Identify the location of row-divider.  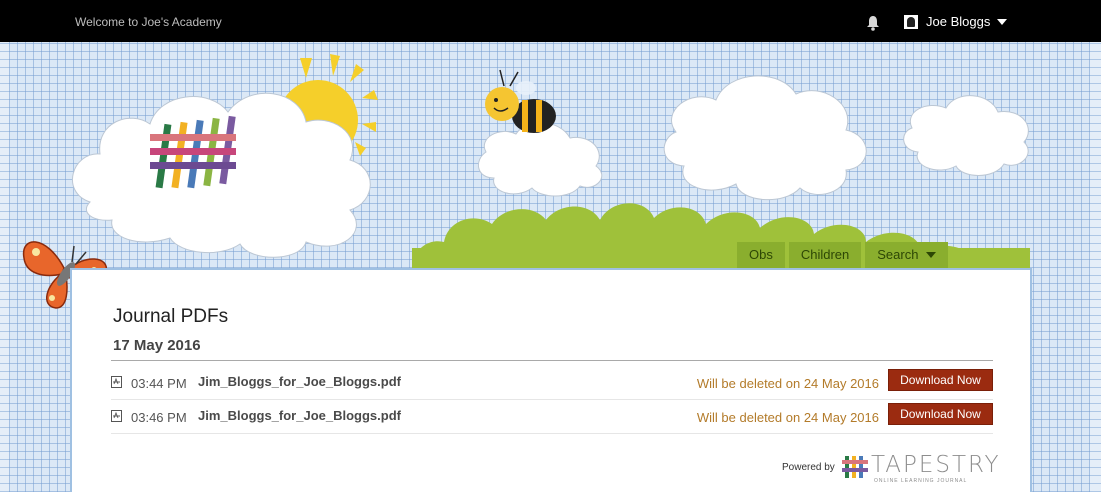
(552, 433).